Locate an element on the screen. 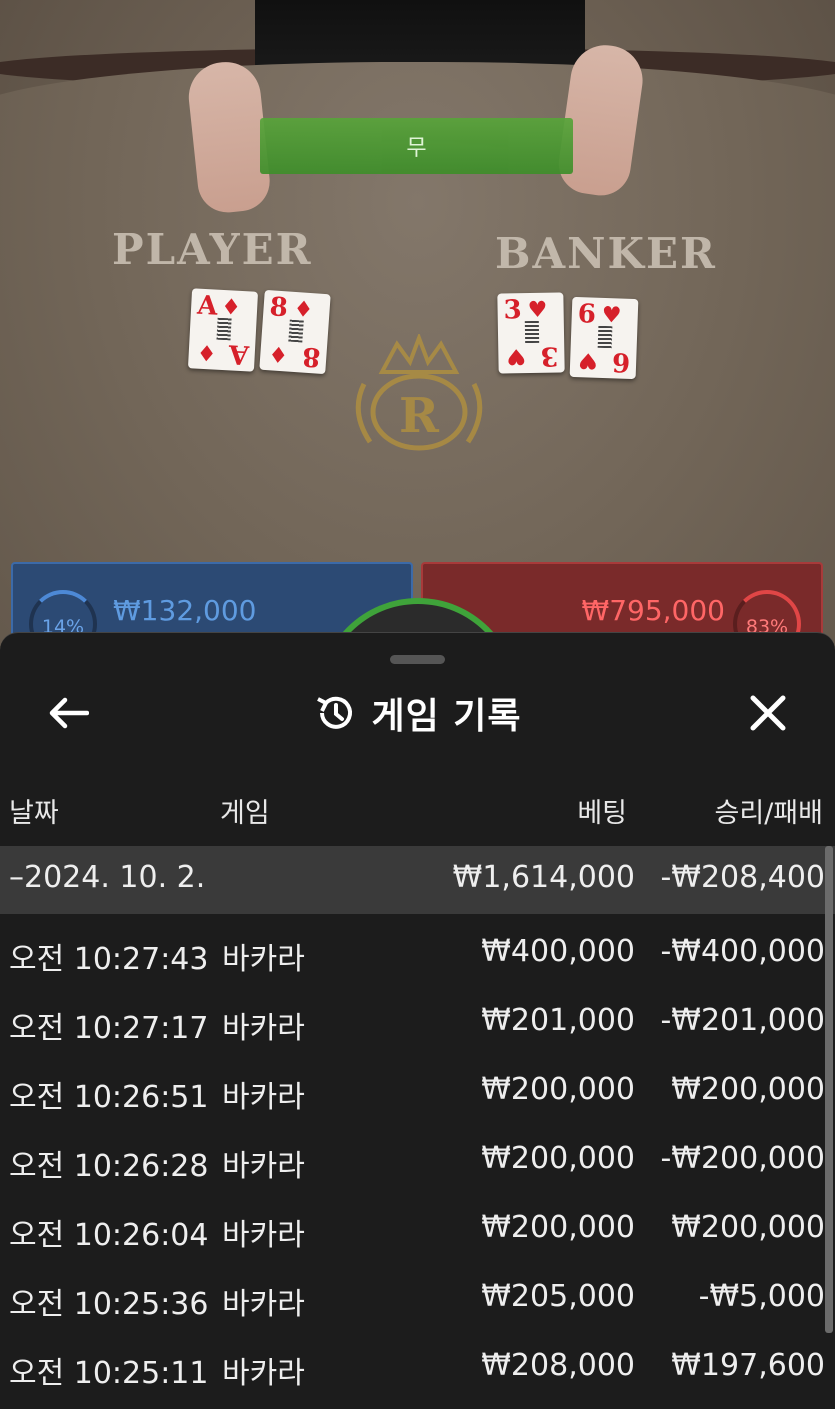  row-bet: ₩208,000 is located at coordinates (558, 1365).